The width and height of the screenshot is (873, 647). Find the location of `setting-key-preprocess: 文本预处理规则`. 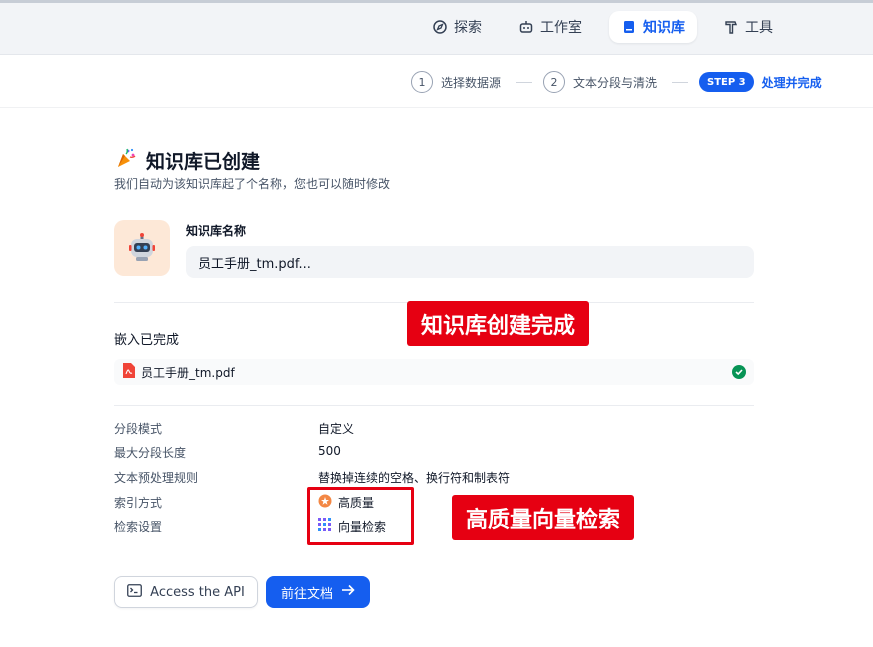

setting-key-preprocess: 文本预处理规则 is located at coordinates (156, 478).